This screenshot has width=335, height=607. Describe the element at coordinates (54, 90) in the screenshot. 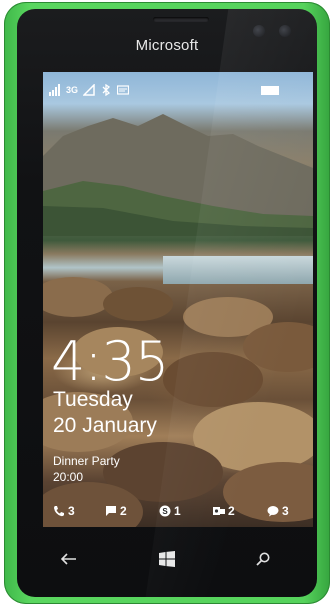

I see `signal-strength-icon` at that location.